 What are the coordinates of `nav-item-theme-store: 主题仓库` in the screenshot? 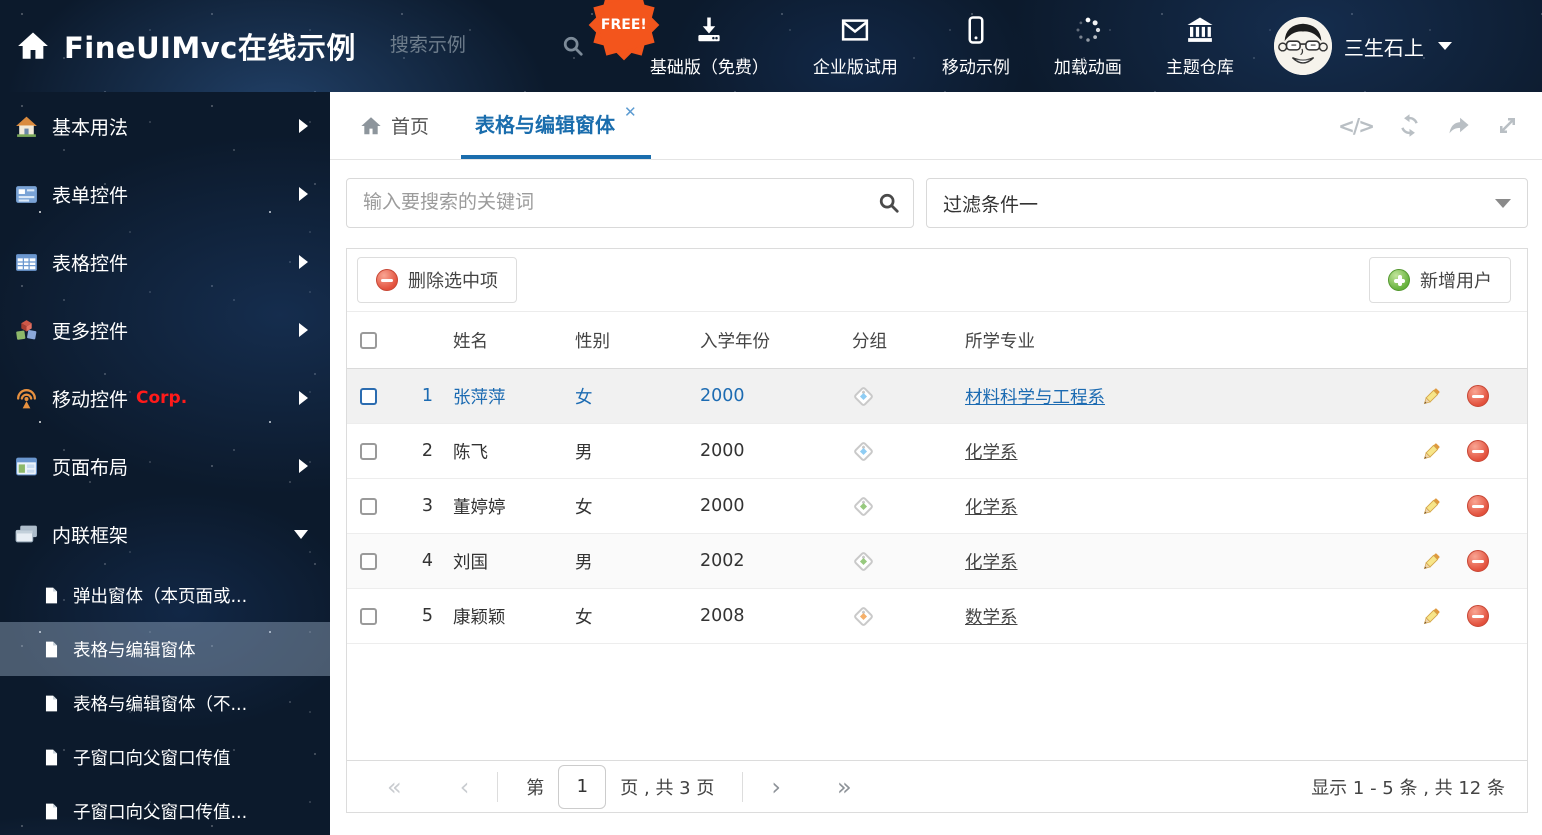 It's located at (1200, 46).